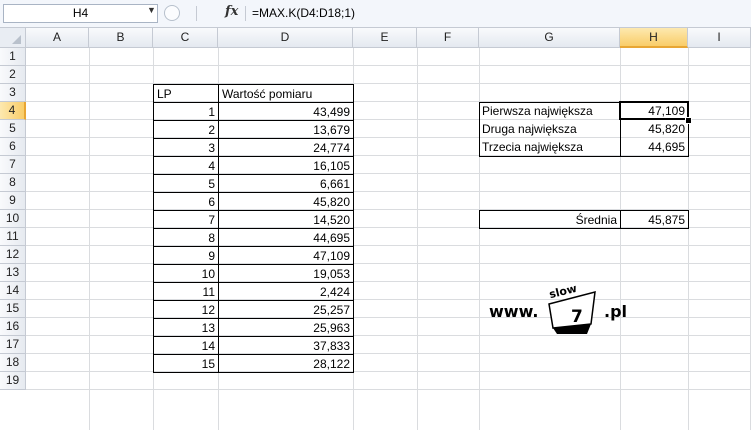  Describe the element at coordinates (385, 38) in the screenshot. I see `column-header-e: E` at that location.